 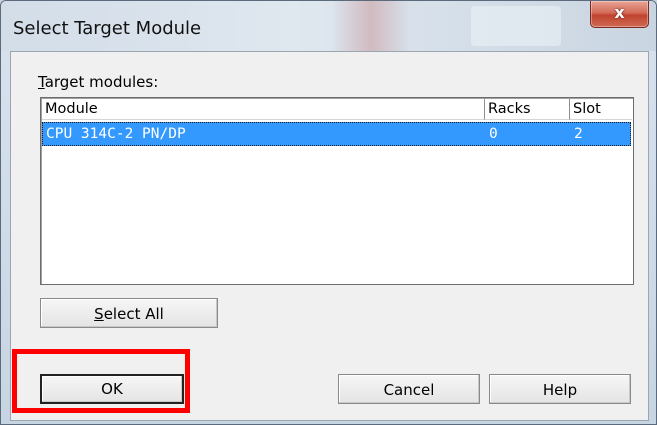 What do you see at coordinates (493, 134) in the screenshot?
I see `cell-racks: 0` at bounding box center [493, 134].